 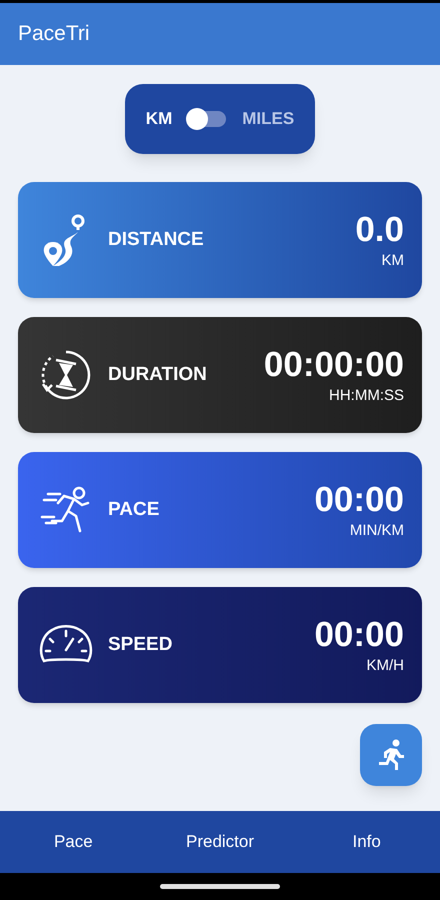 I want to click on metric-label: SPEED, so click(x=140, y=644).